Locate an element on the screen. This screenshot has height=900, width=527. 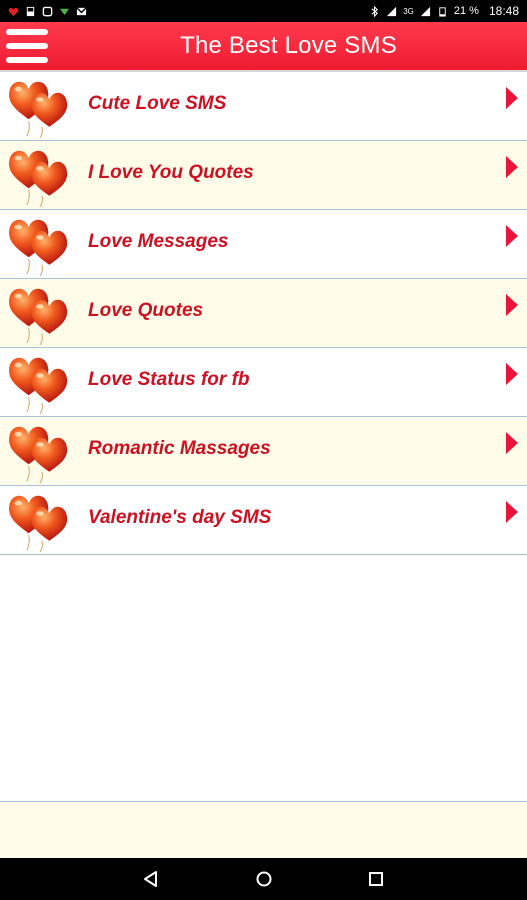
signal-strength-icon is located at coordinates (392, 11).